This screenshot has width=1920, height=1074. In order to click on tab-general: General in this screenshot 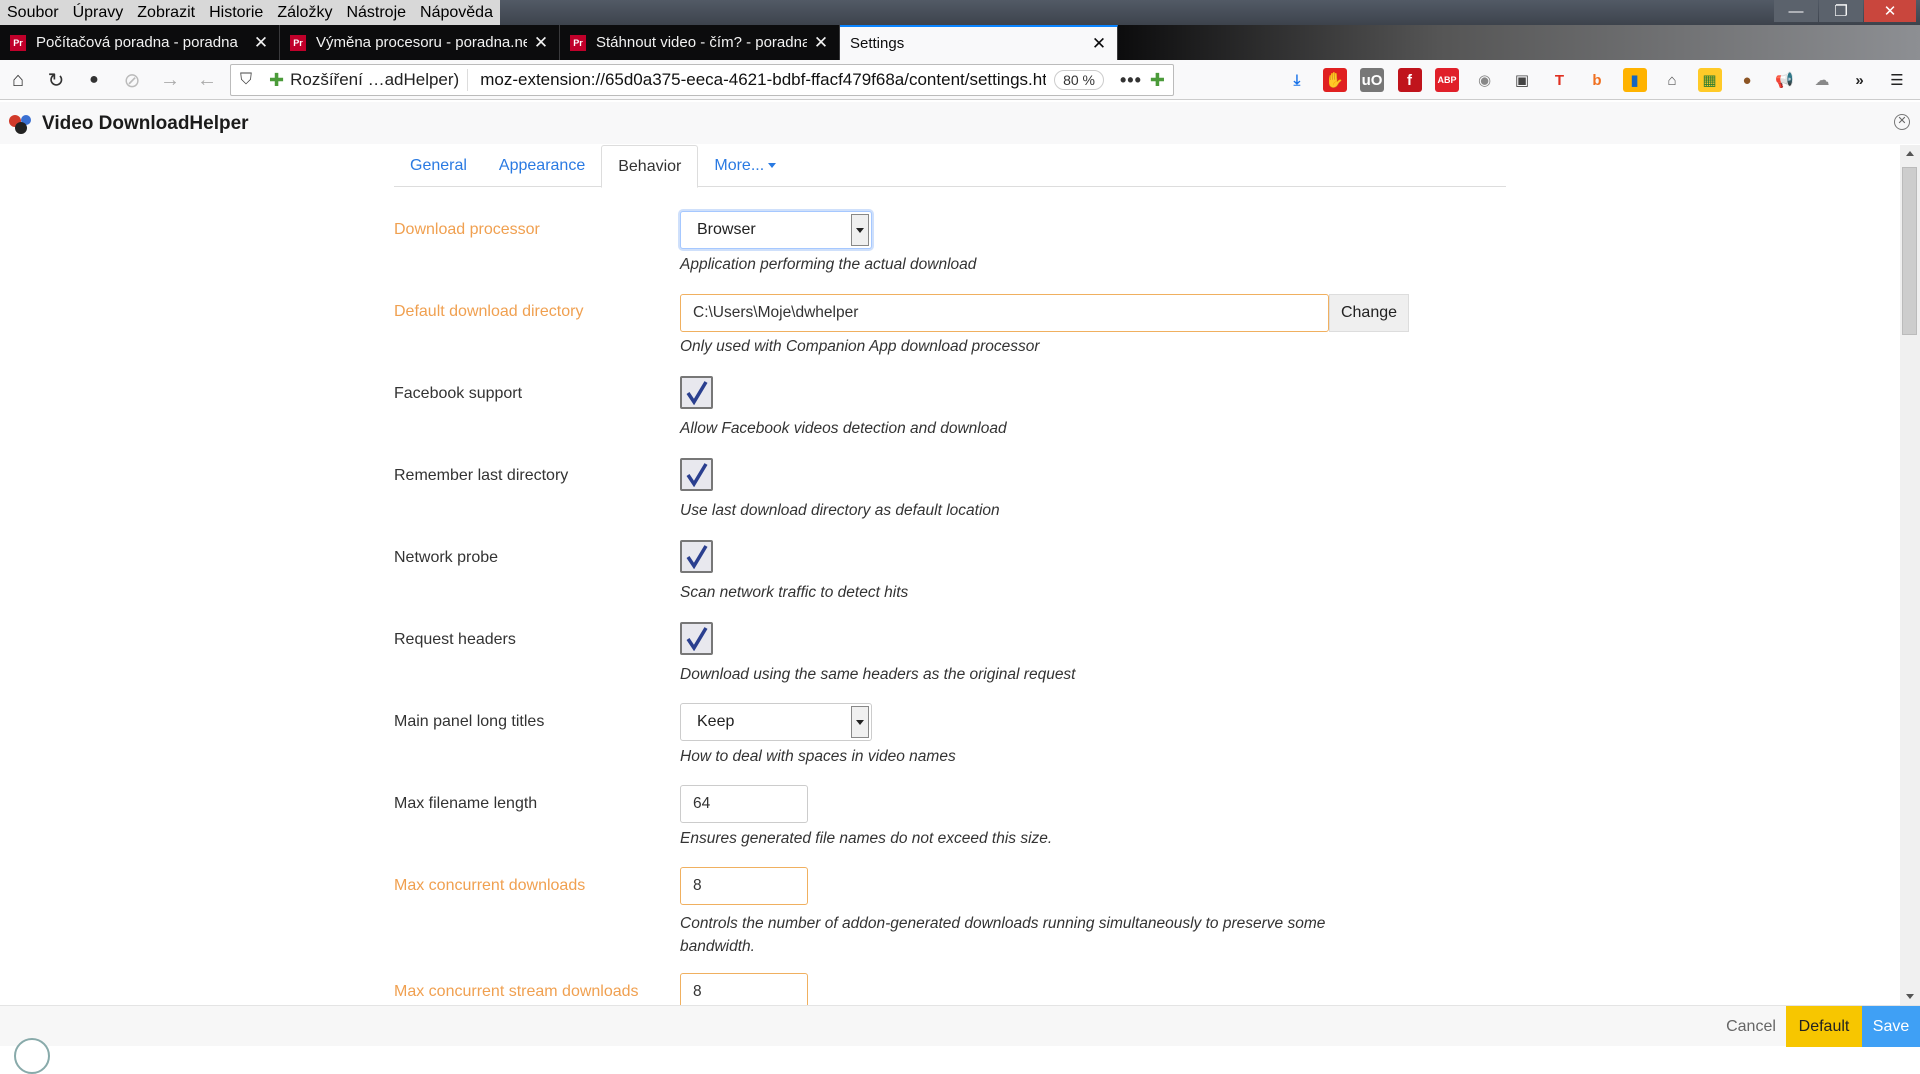, I will do `click(438, 166)`.